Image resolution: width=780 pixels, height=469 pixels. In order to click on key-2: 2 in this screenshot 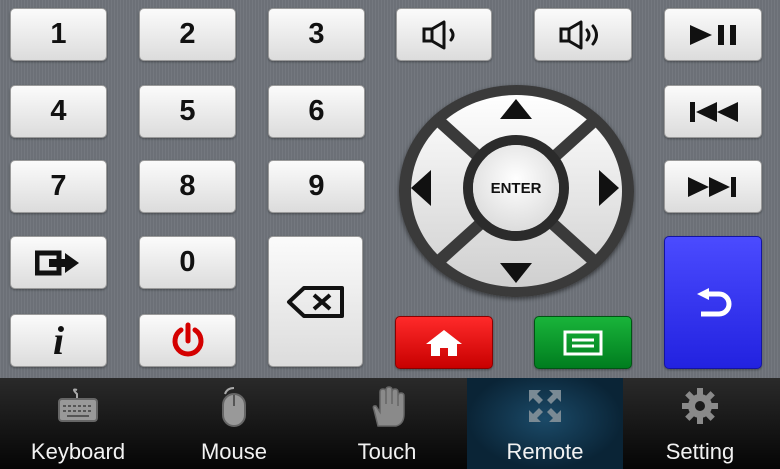, I will do `click(187, 34)`.